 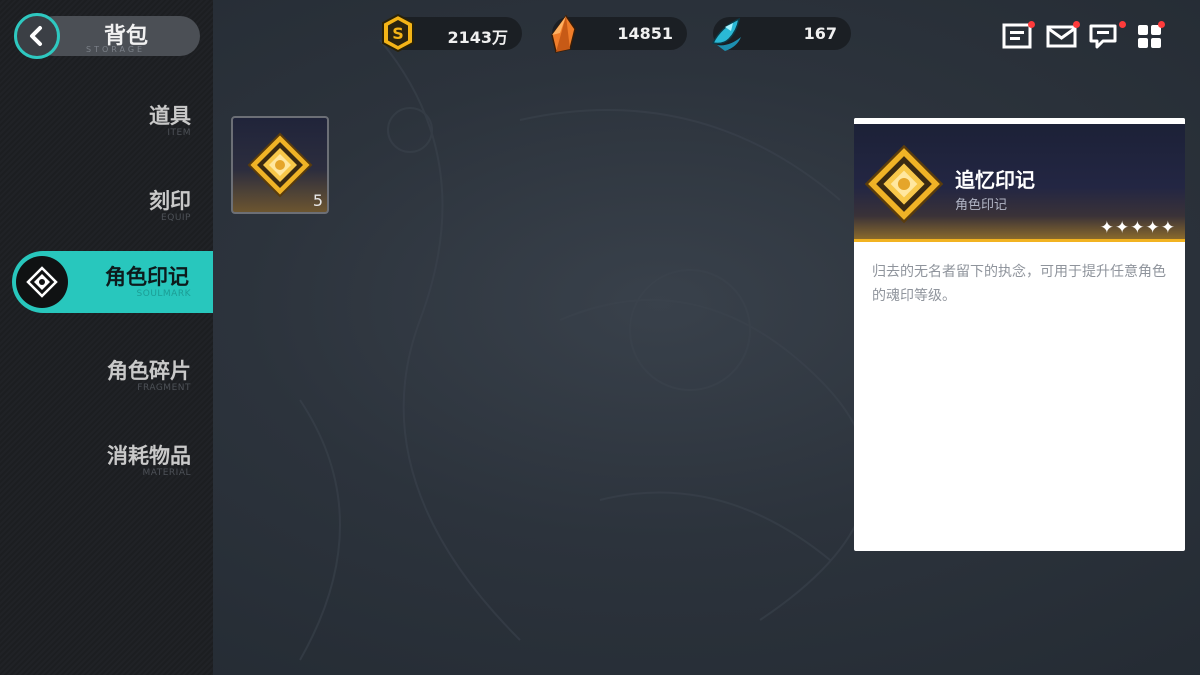 What do you see at coordinates (1018, 36) in the screenshot?
I see `task-list-icon` at bounding box center [1018, 36].